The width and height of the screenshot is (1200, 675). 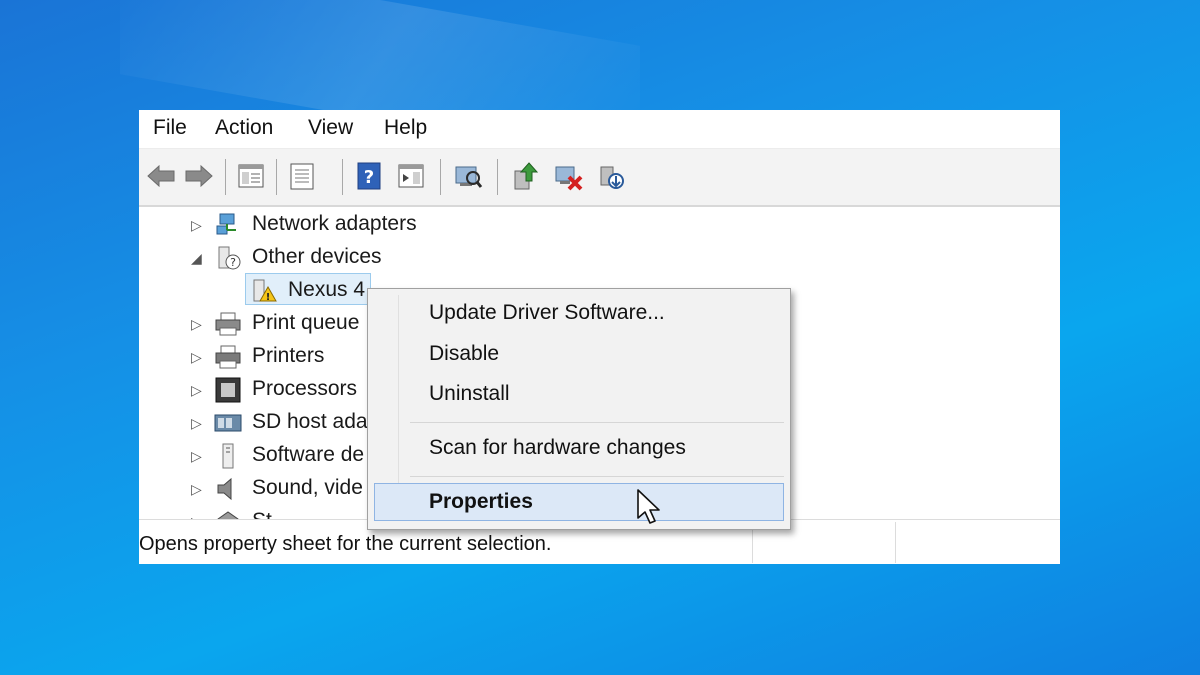 I want to click on menu-item-scan-hardware: Scan for hardware changes, so click(x=579, y=448).